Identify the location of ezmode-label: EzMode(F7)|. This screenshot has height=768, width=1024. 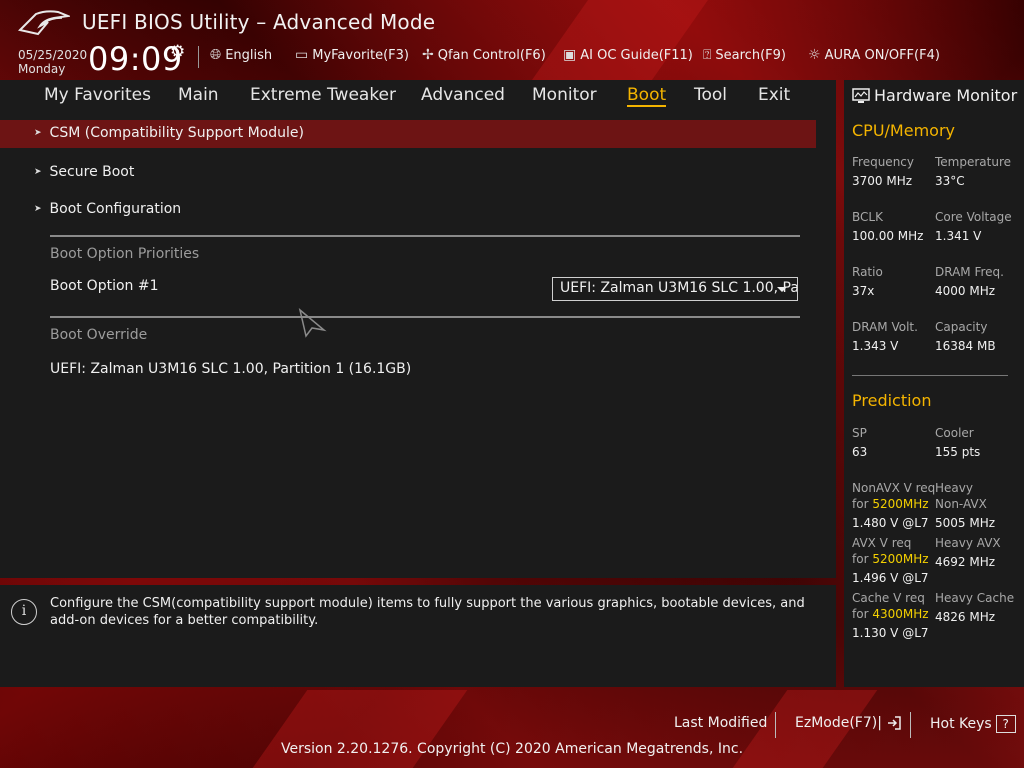
(838, 723).